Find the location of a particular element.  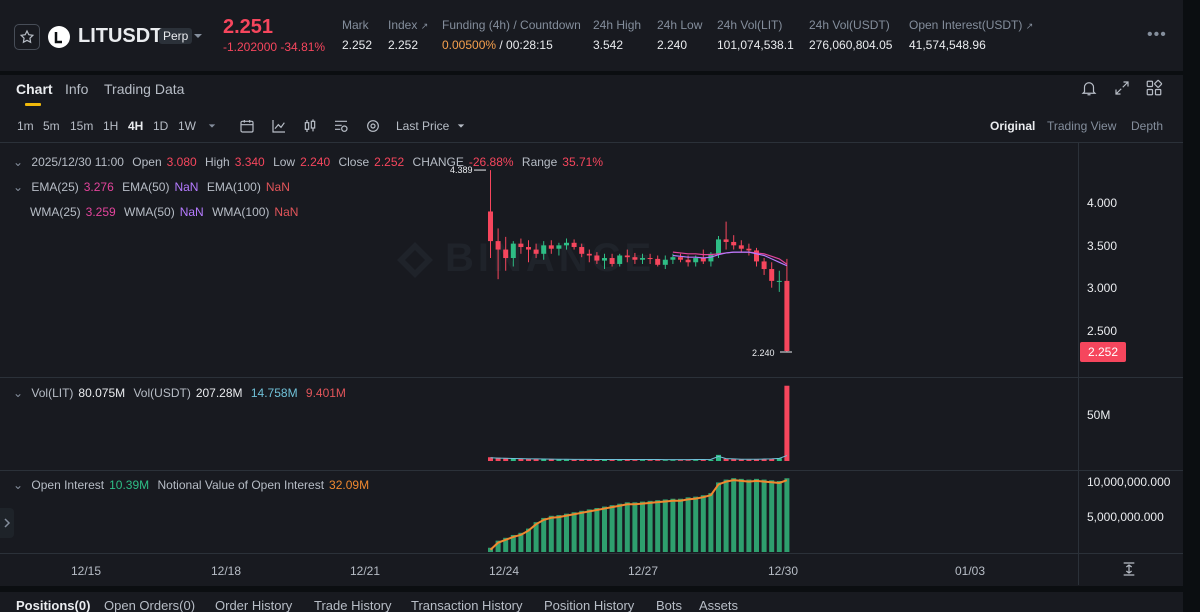

stat-index: Index ↗ 2.252 is located at coordinates (408, 35).